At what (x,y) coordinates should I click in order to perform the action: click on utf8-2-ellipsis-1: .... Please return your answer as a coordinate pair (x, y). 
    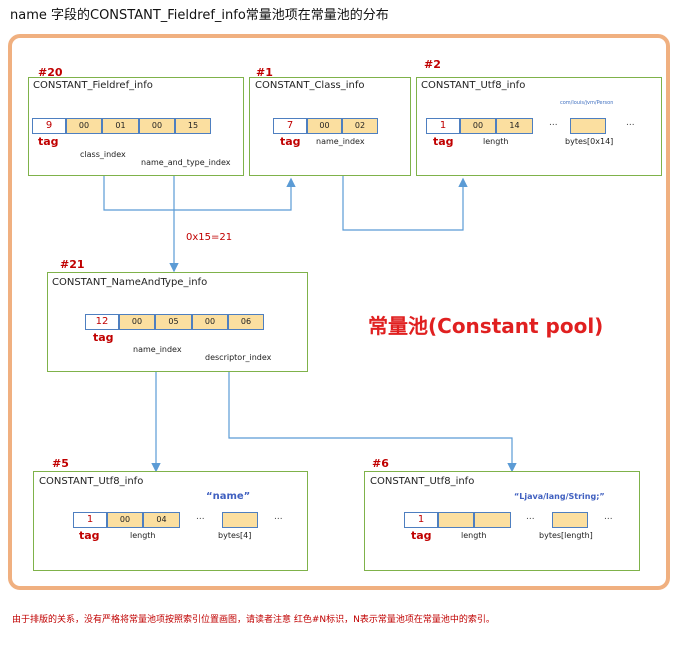
    Looking at the image, I should click on (553, 123).